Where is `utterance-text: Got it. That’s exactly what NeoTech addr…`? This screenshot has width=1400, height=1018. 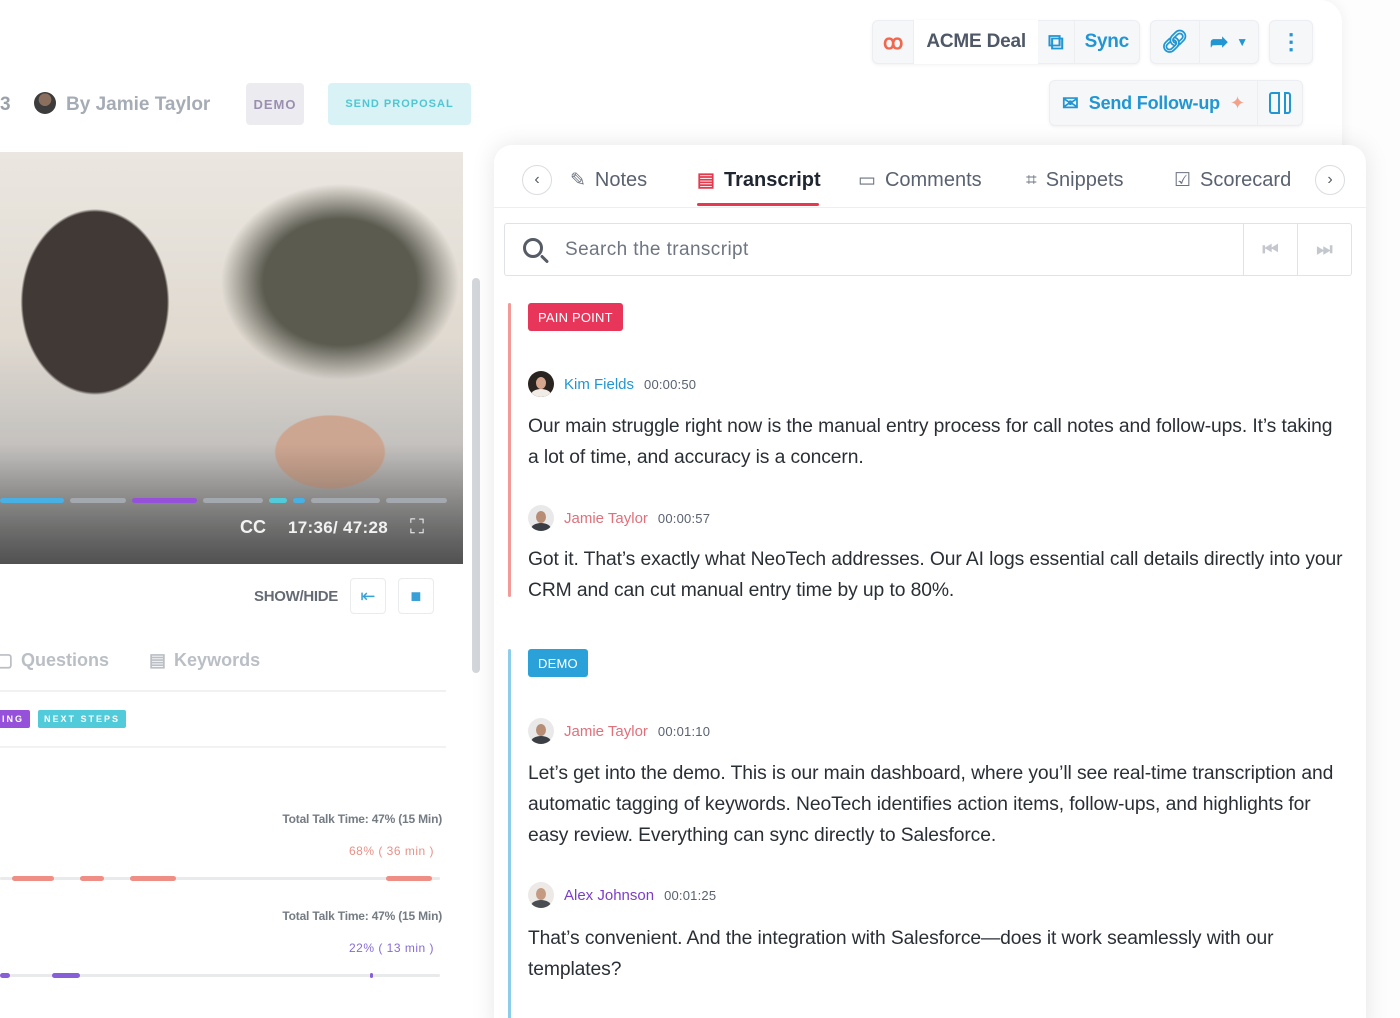 utterance-text: Got it. That’s exactly what NeoTech addr… is located at coordinates (935, 575).